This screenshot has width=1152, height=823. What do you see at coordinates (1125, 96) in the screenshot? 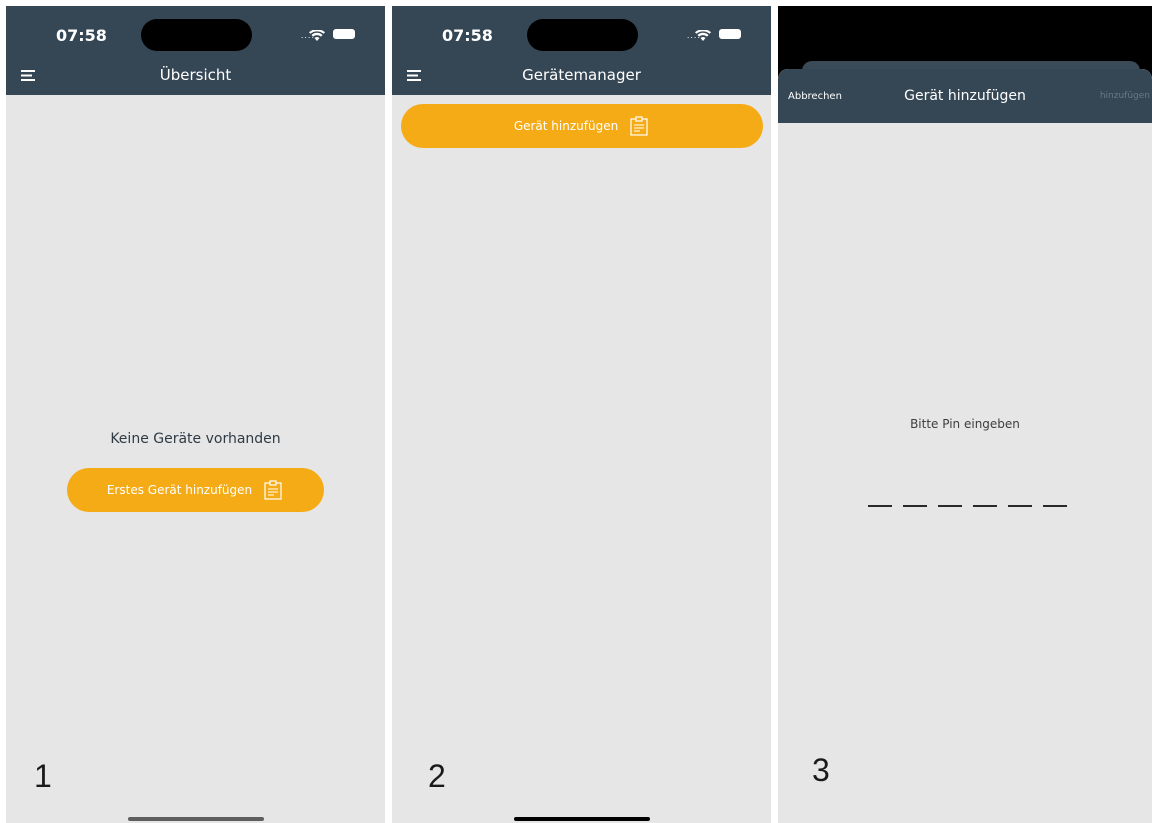
I see `add-button: hinzufügen` at bounding box center [1125, 96].